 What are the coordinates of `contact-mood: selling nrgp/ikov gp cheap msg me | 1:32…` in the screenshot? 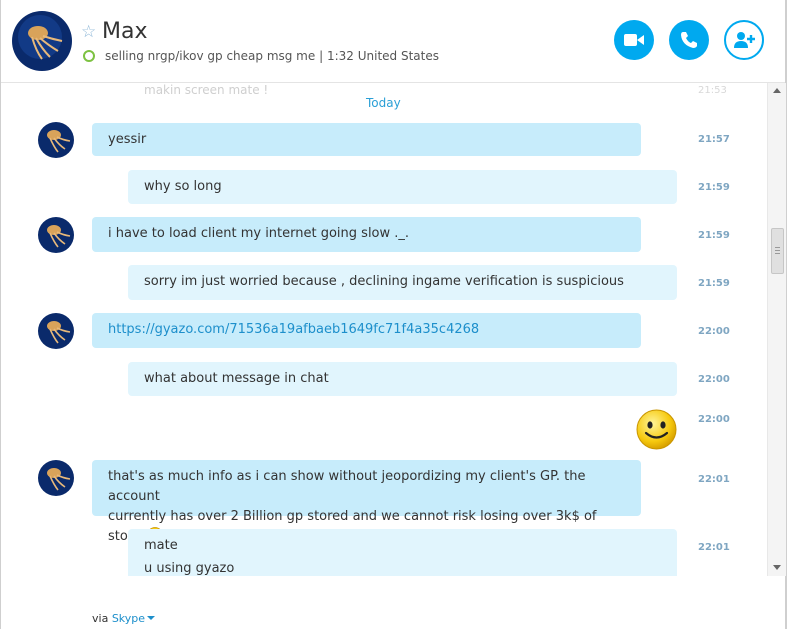 It's located at (272, 56).